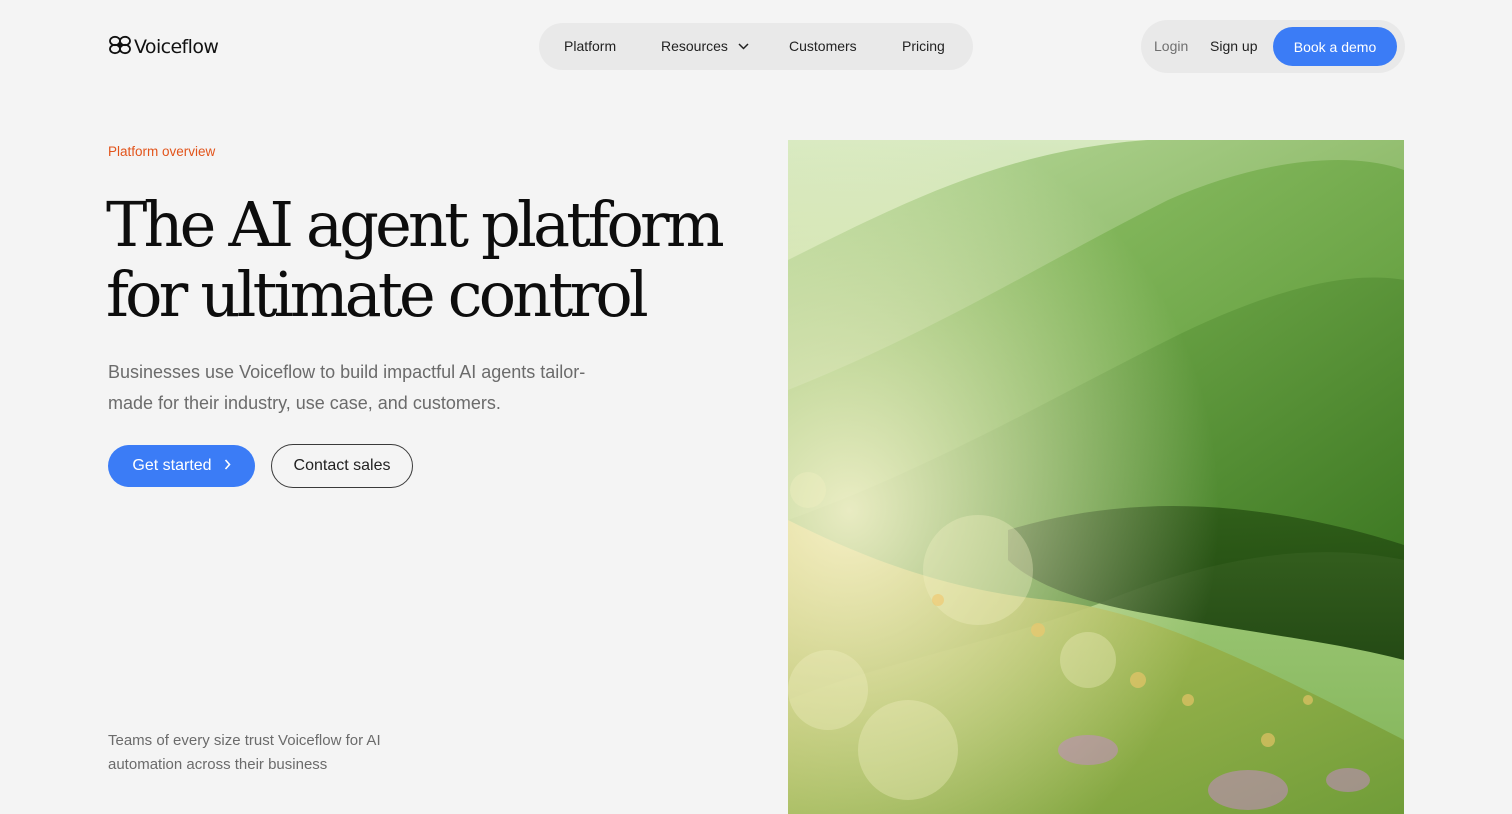  I want to click on nav-item-customers: Customers, so click(823, 46).